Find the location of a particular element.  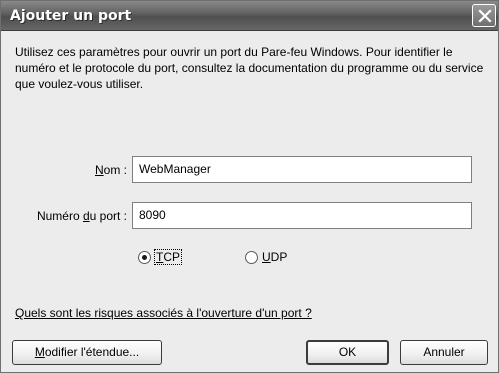

tcp-radio: TCP is located at coordinates (160, 257).